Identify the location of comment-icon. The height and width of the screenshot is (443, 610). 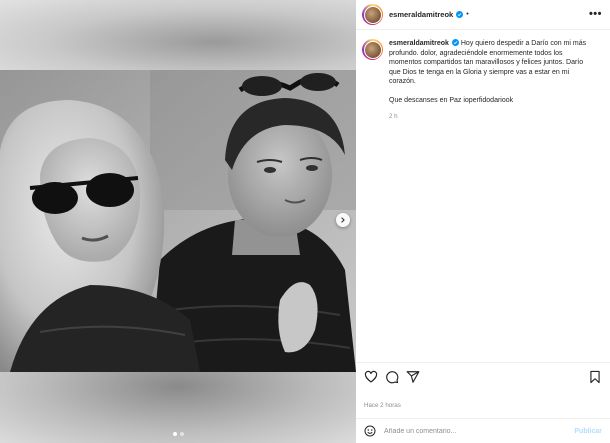
(392, 377).